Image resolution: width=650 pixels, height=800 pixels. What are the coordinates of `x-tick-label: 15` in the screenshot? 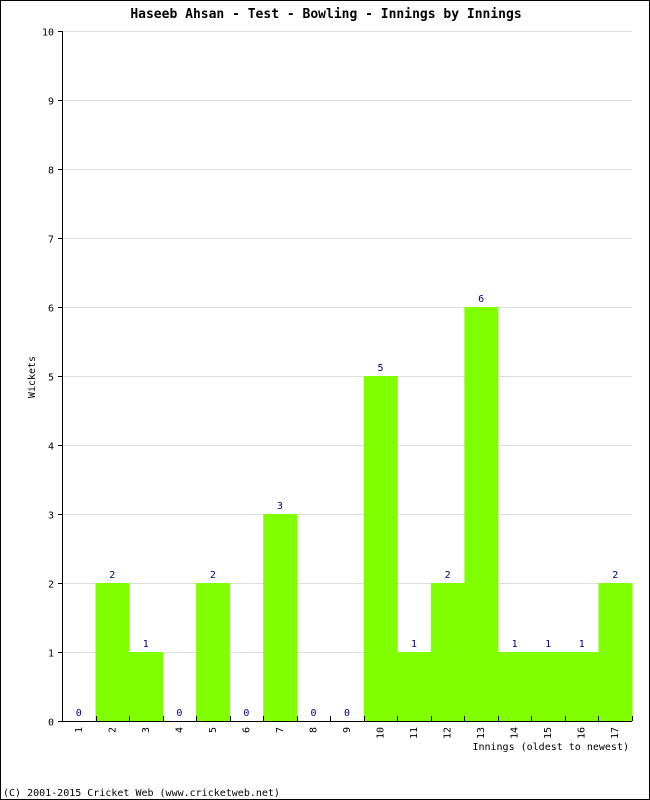 It's located at (548, 733).